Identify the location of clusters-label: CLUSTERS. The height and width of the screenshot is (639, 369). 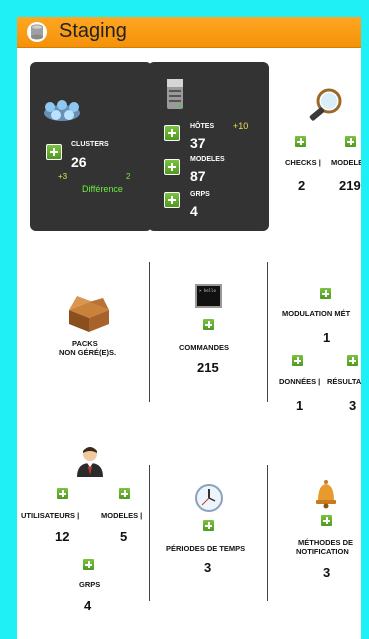
(90, 144).